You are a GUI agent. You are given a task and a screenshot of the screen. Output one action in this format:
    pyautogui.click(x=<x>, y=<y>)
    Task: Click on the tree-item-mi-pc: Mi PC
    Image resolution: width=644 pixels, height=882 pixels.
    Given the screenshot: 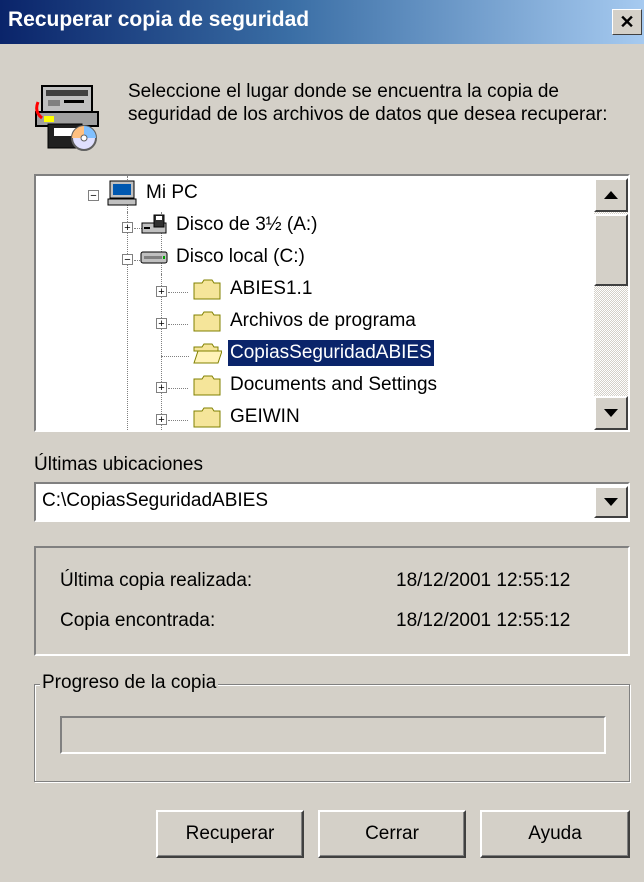 What is the action you would take?
    pyautogui.click(x=153, y=193)
    